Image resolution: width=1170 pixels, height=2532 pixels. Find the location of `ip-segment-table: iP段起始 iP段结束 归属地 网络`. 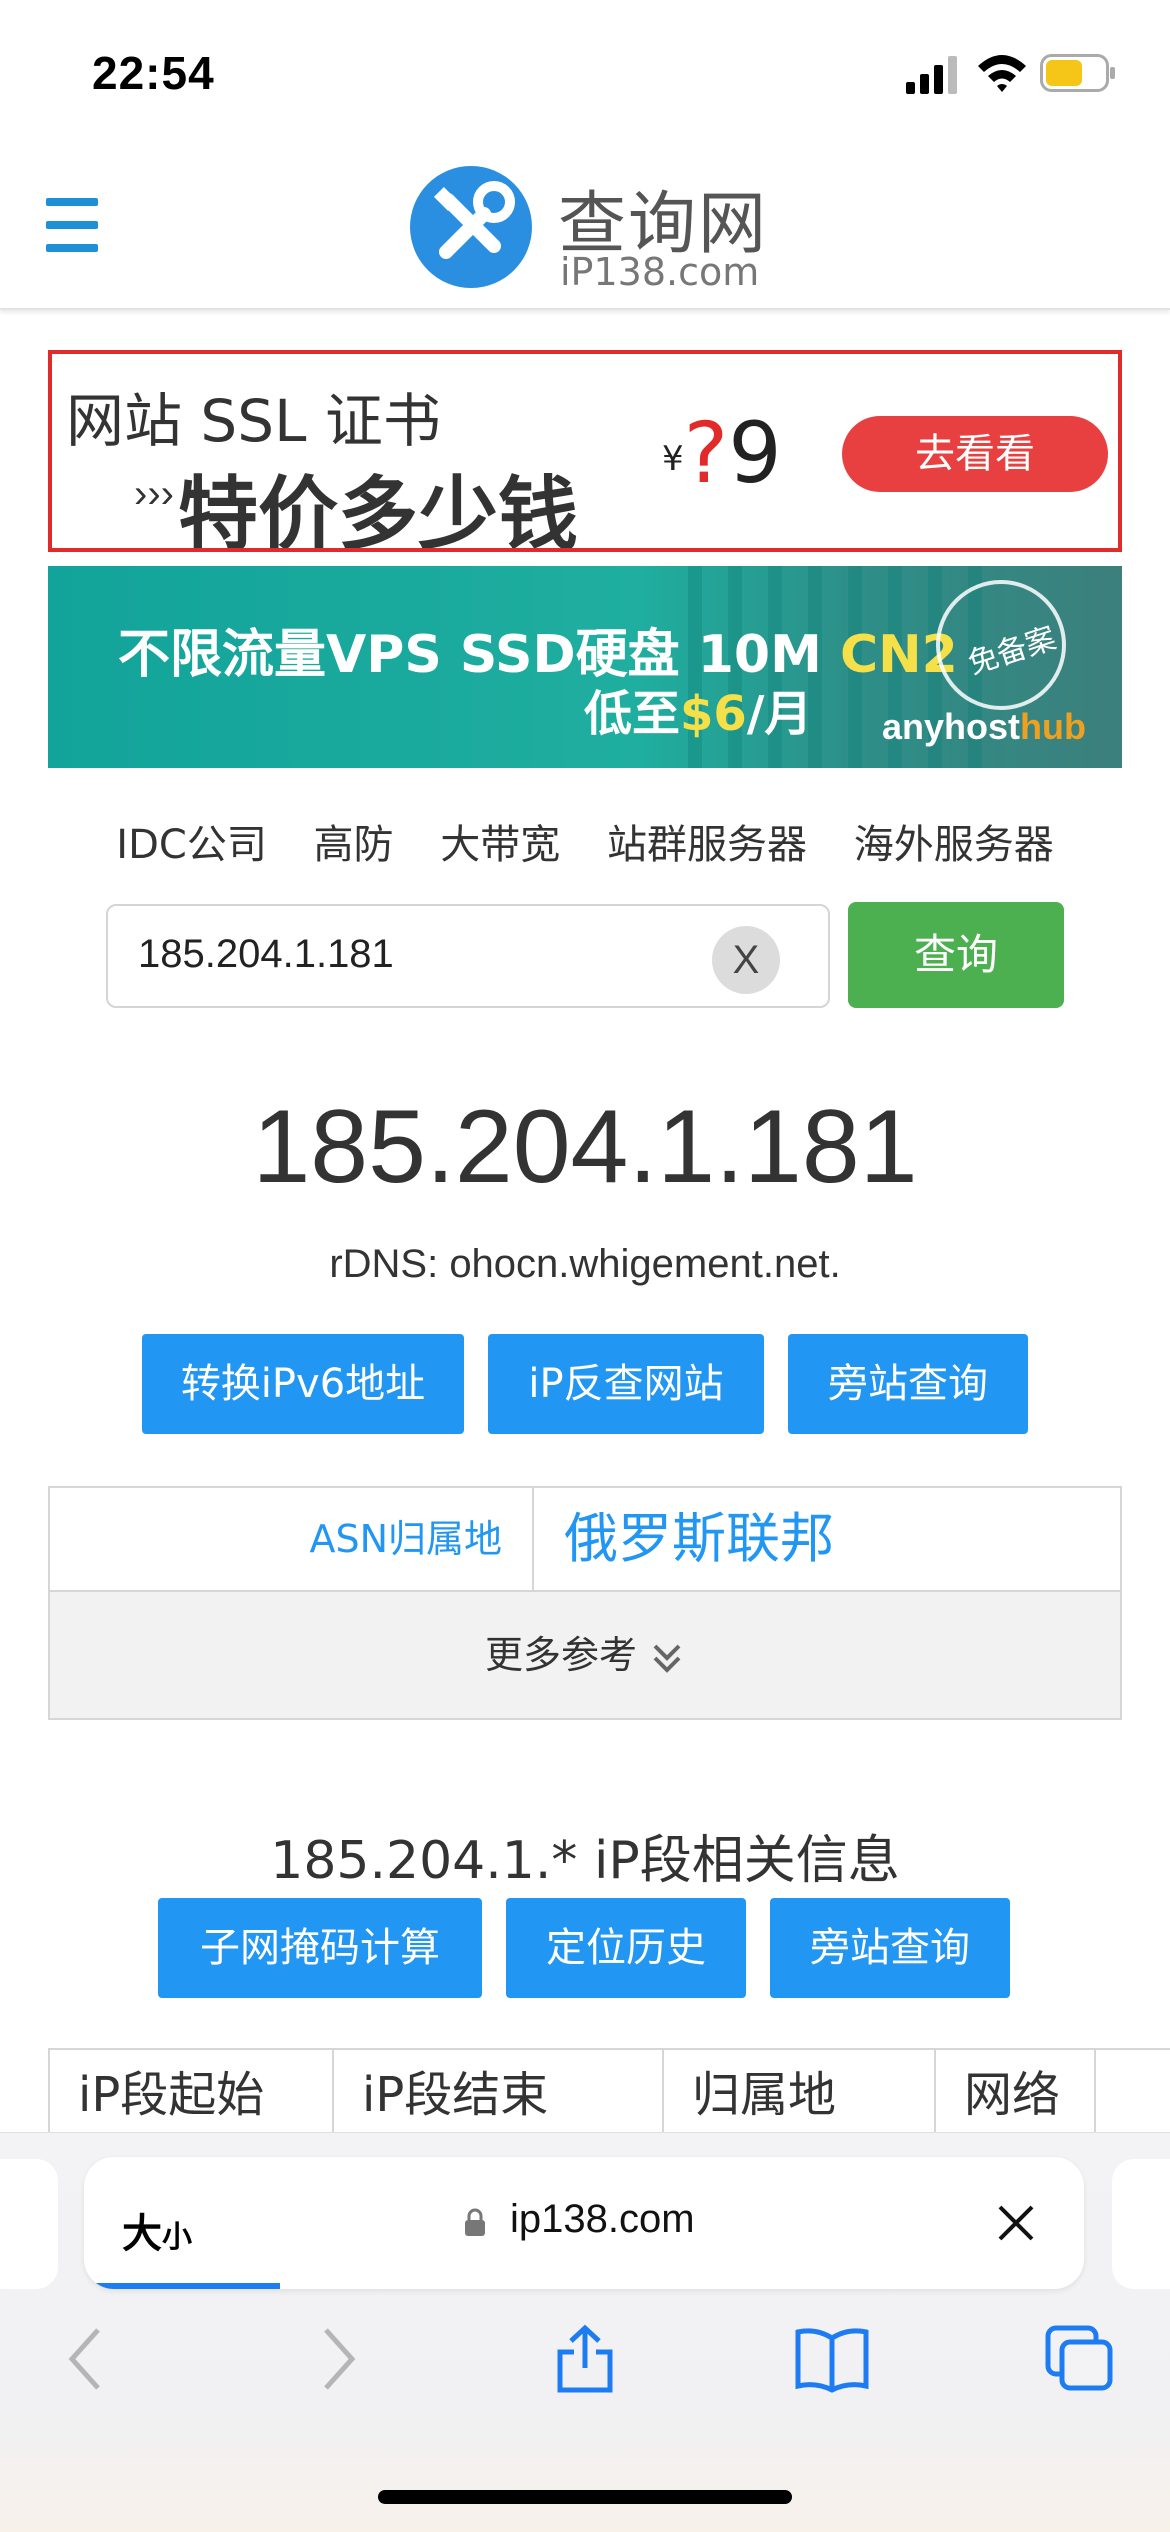

ip-segment-table: iP段起始 iP段结束 归属地 网络 is located at coordinates (609, 2093).